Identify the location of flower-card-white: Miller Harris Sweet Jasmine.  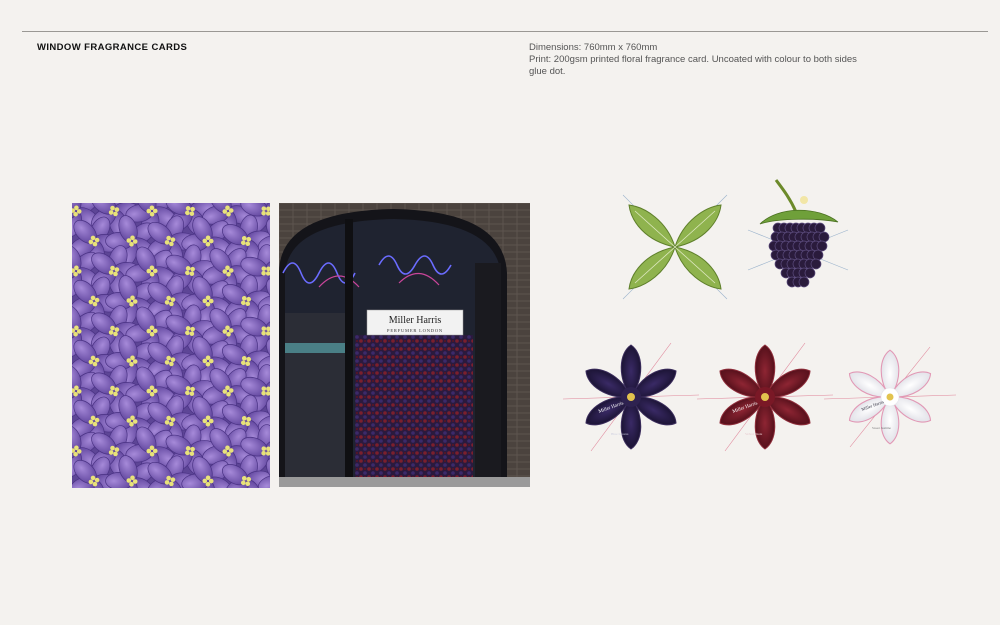
(890, 397).